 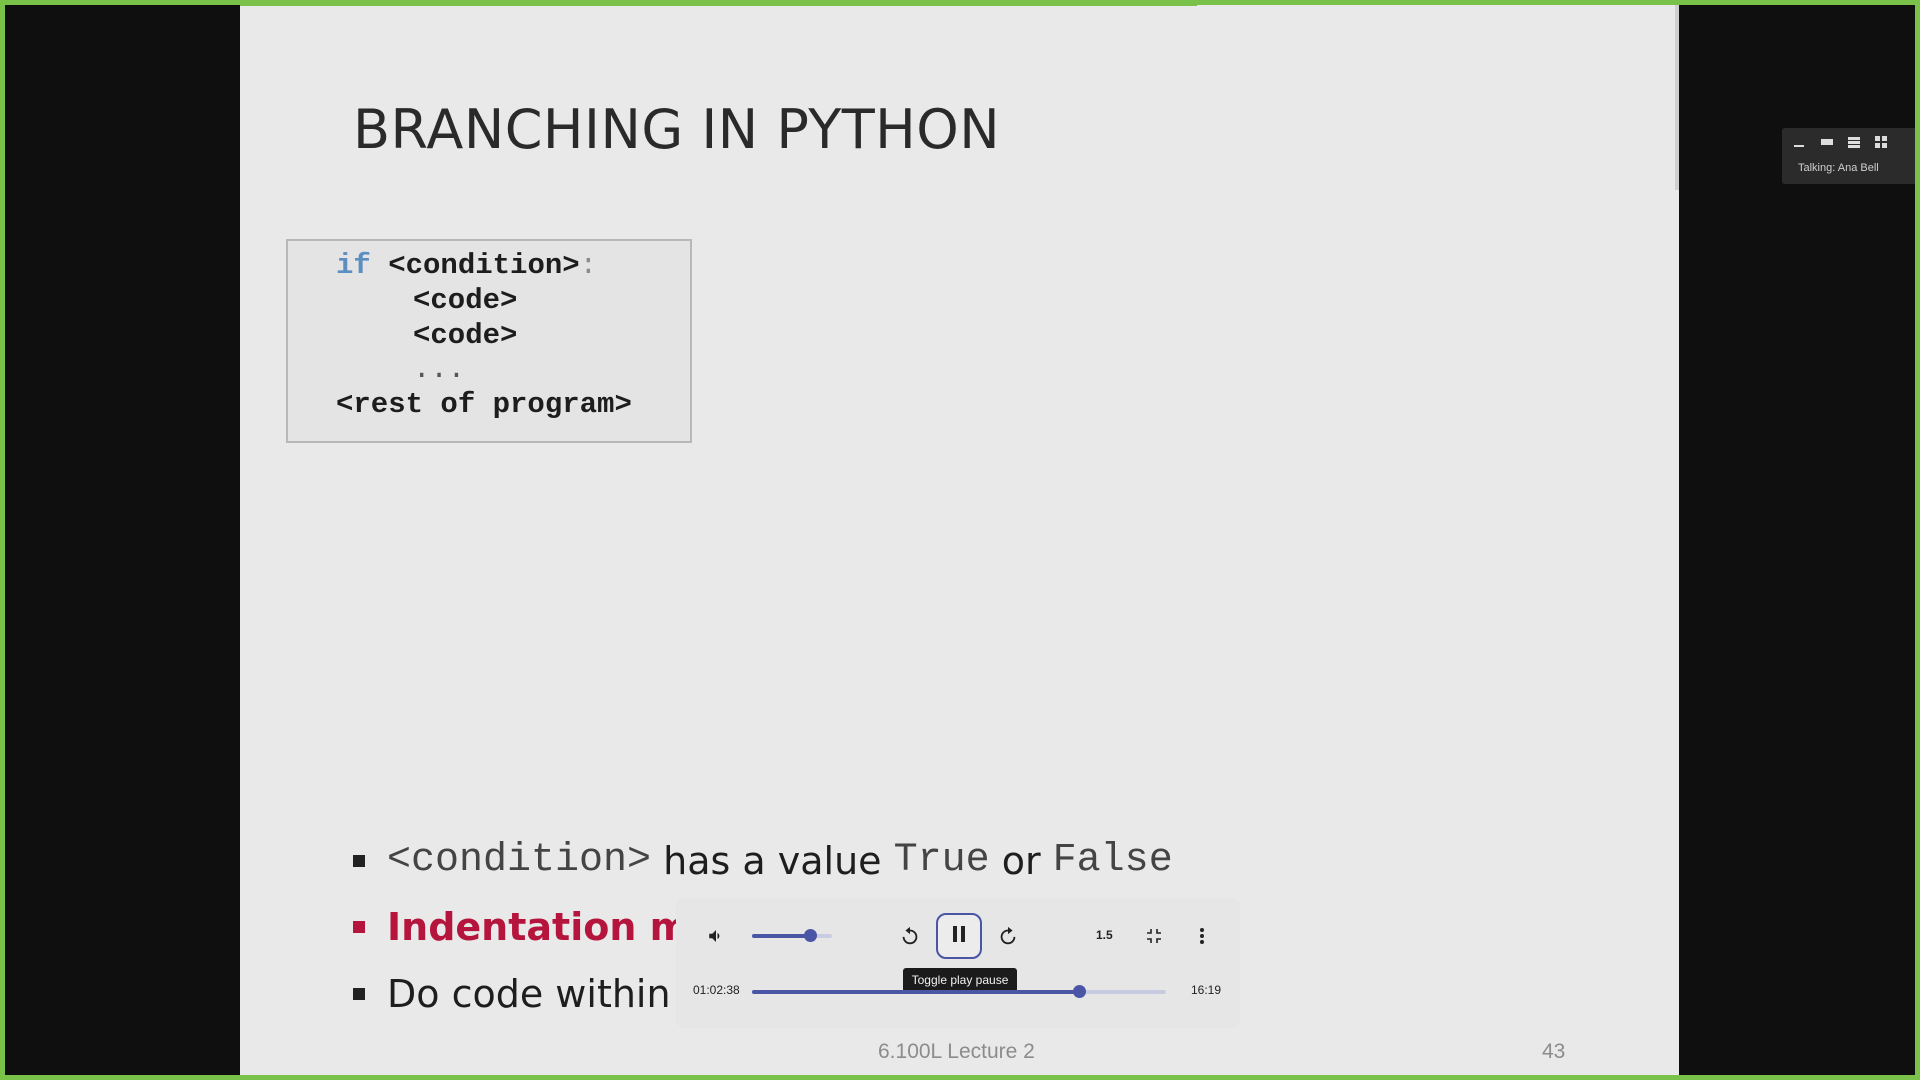 I want to click on seek-bar, so click(x=959, y=991).